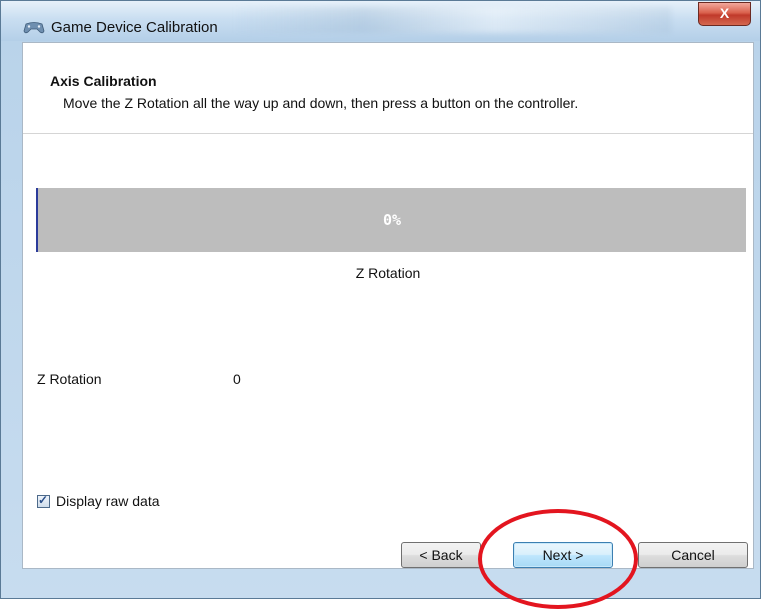 The image size is (761, 609). What do you see at coordinates (34, 28) in the screenshot?
I see `game-controller-icon` at bounding box center [34, 28].